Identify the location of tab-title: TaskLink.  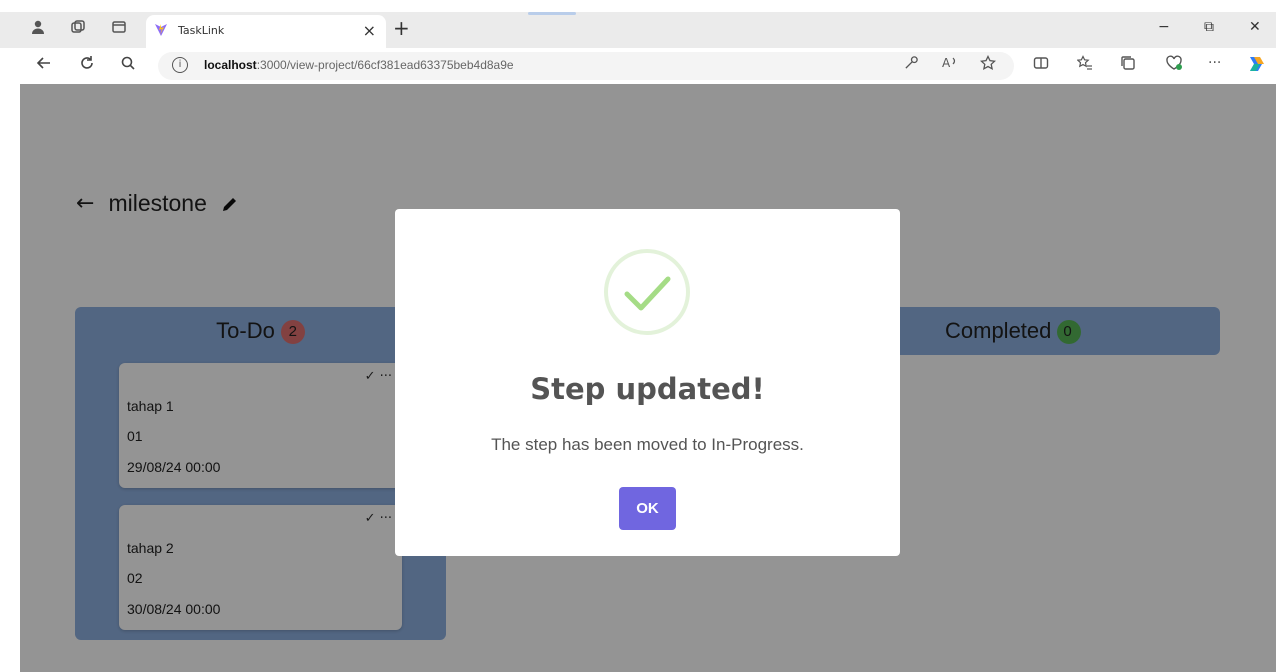
(201, 30).